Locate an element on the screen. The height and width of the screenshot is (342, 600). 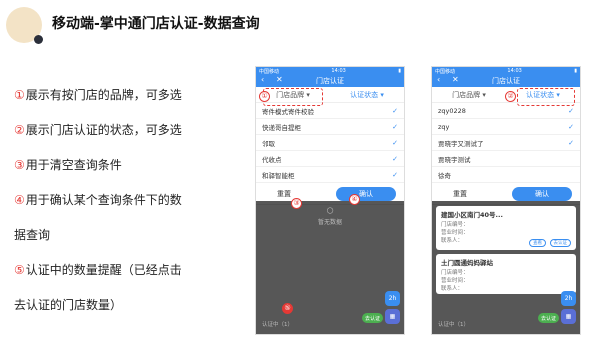
status-option: 贾晓宇又测试了 ✓ is located at coordinates (506, 143).